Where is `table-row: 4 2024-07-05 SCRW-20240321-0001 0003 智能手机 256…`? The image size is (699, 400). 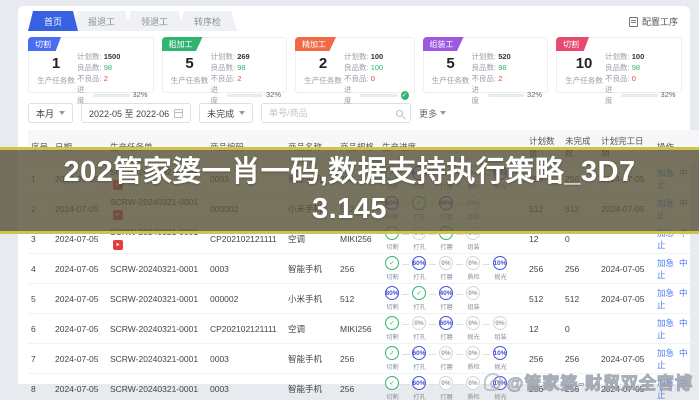
table-row: 4 2024-07-05 SCRW-20240321-0001 0003 智能手机 256… is located at coordinates (363, 268).